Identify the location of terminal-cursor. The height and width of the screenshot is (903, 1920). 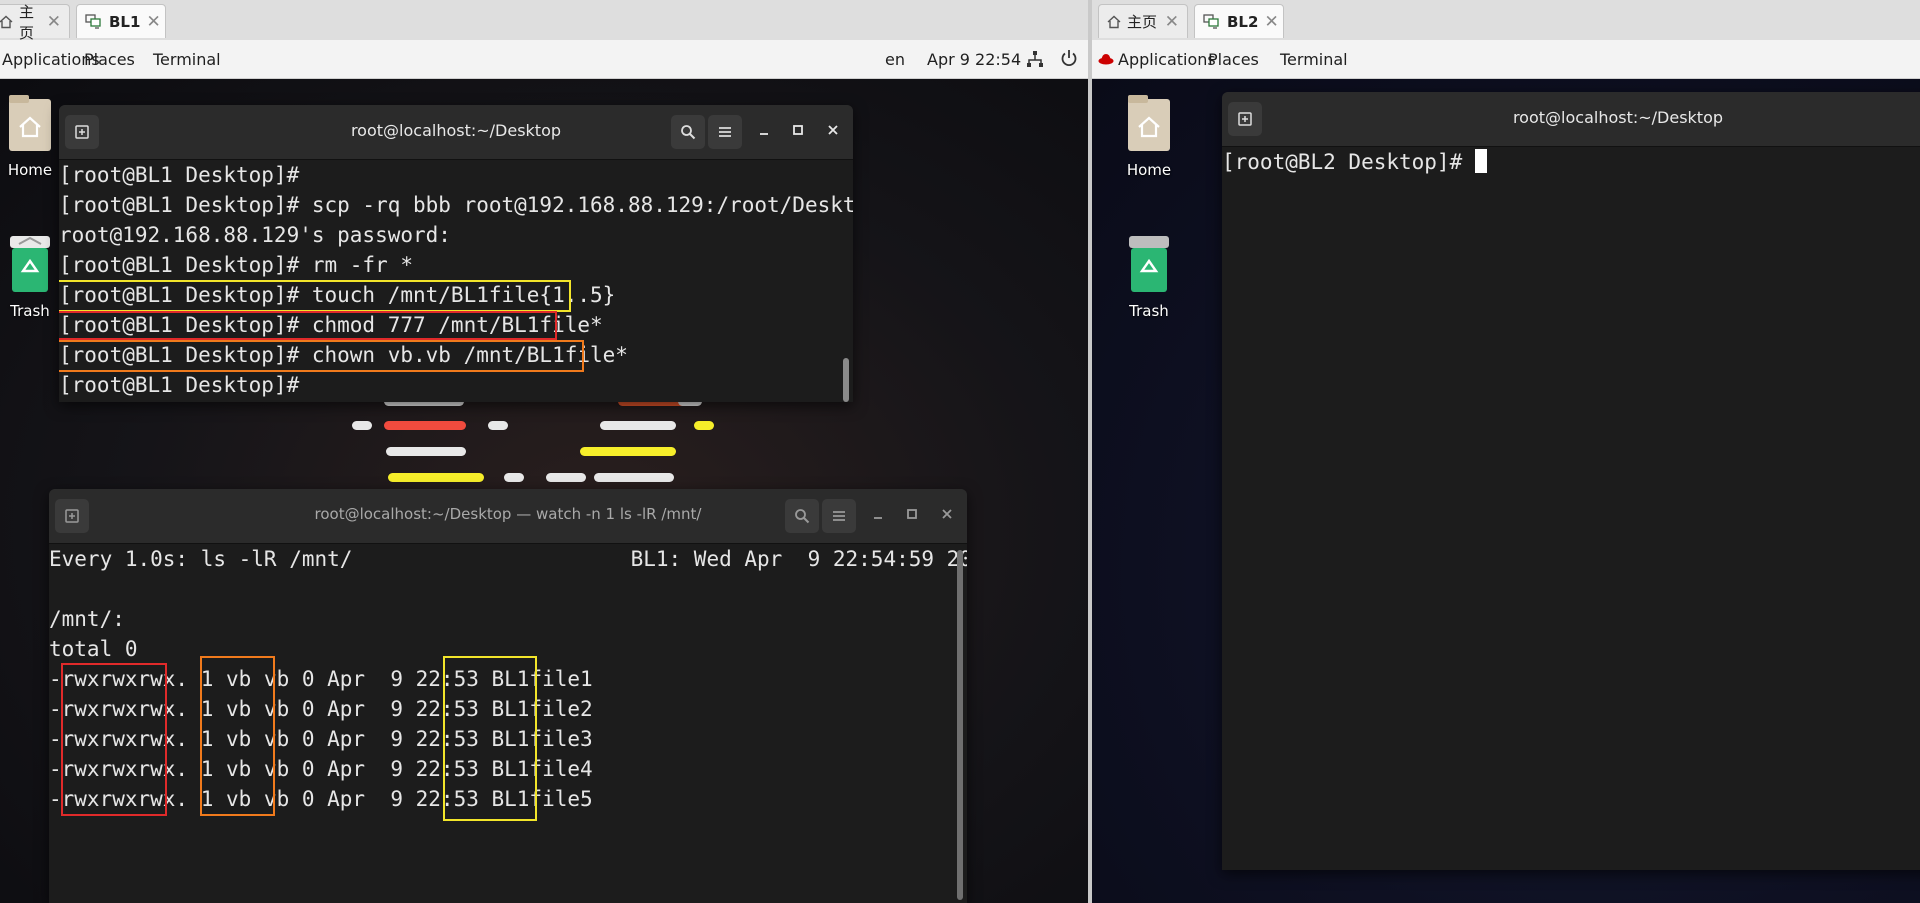
(1480, 161).